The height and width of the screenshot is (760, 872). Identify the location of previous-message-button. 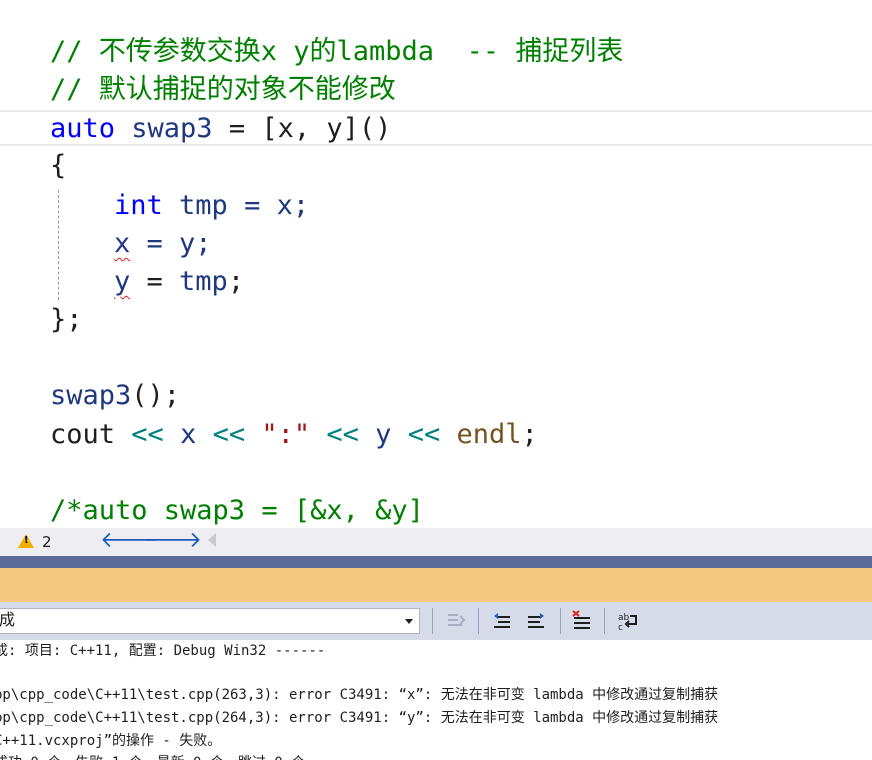
(502, 621).